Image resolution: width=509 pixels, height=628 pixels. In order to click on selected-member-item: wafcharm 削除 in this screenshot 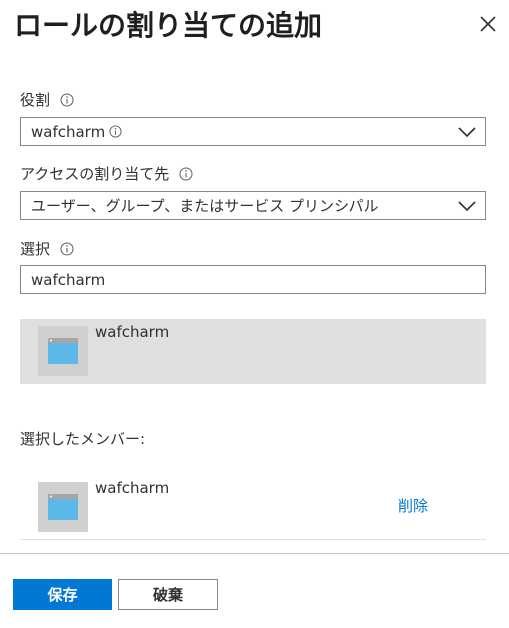, I will do `click(253, 507)`.